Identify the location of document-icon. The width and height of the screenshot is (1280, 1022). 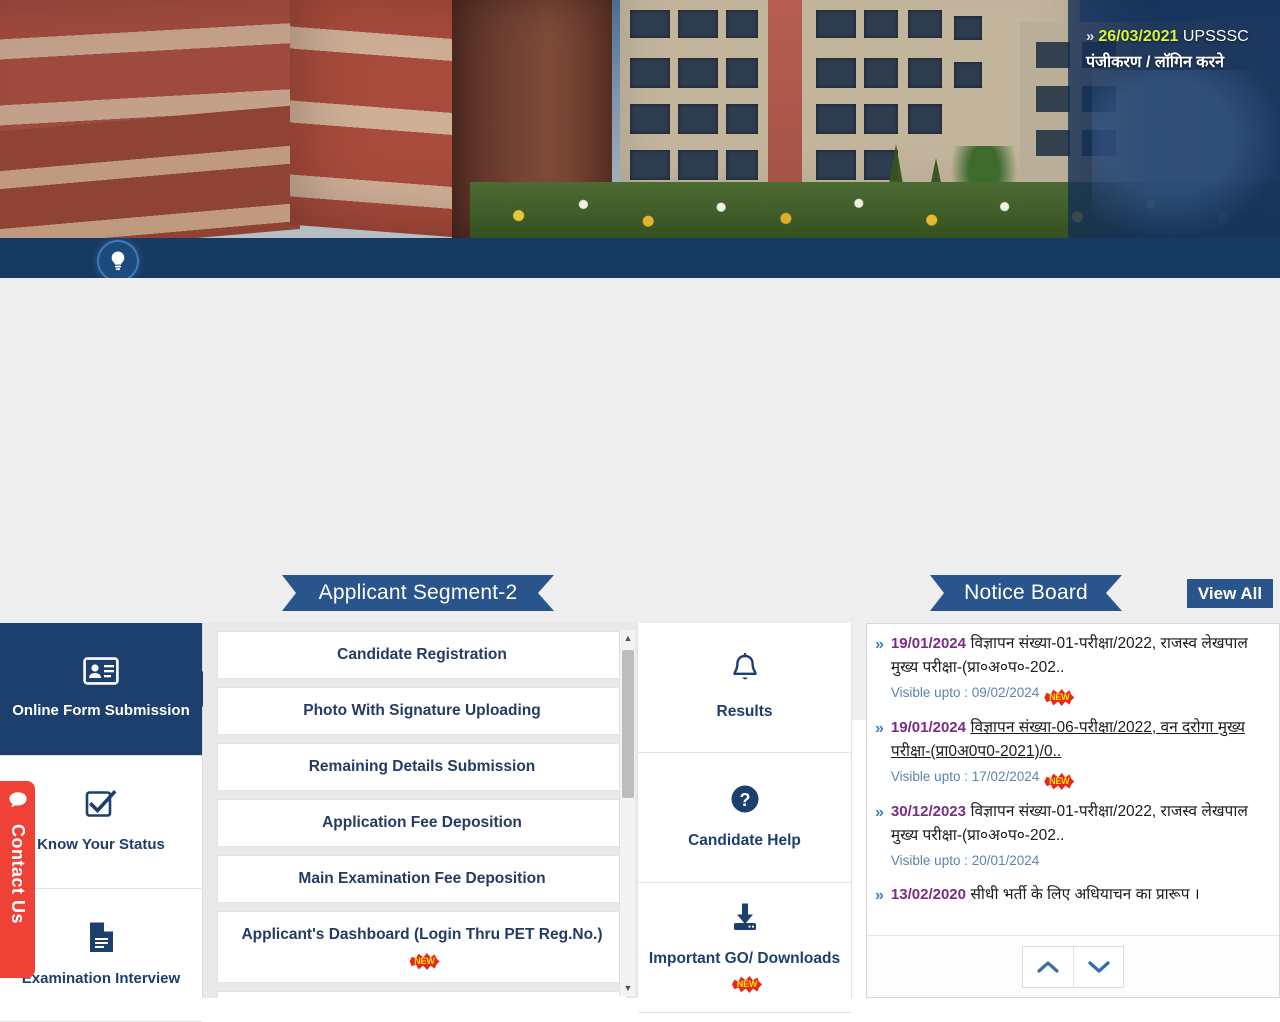
(101, 940).